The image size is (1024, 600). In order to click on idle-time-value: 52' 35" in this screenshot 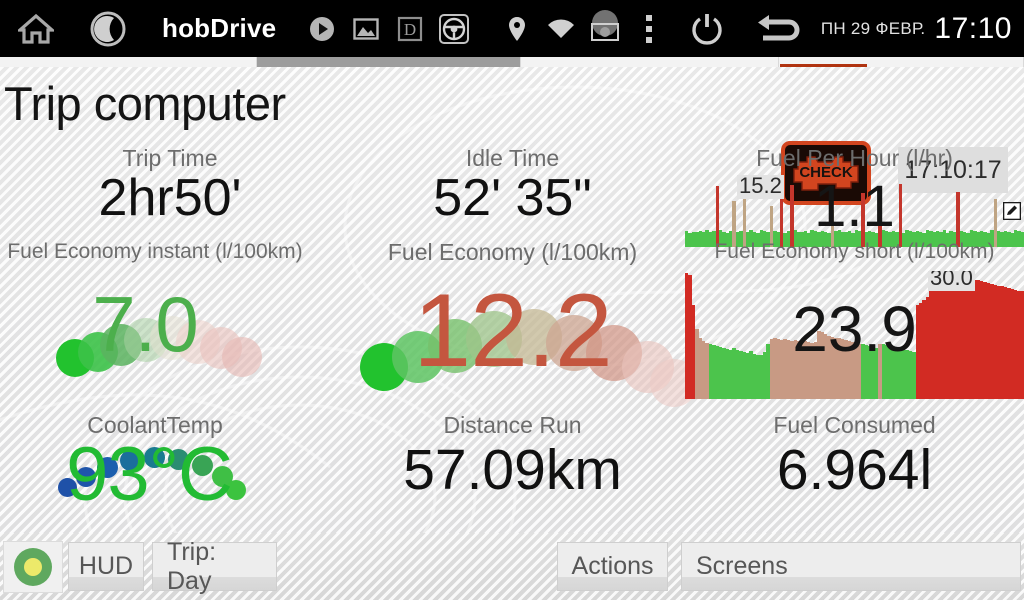, I will do `click(512, 198)`.